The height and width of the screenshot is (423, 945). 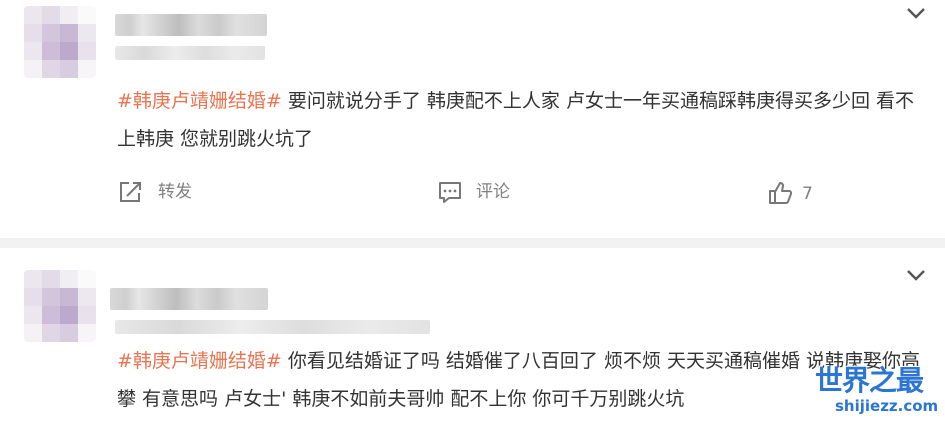 I want to click on comment-icon, so click(x=450, y=192).